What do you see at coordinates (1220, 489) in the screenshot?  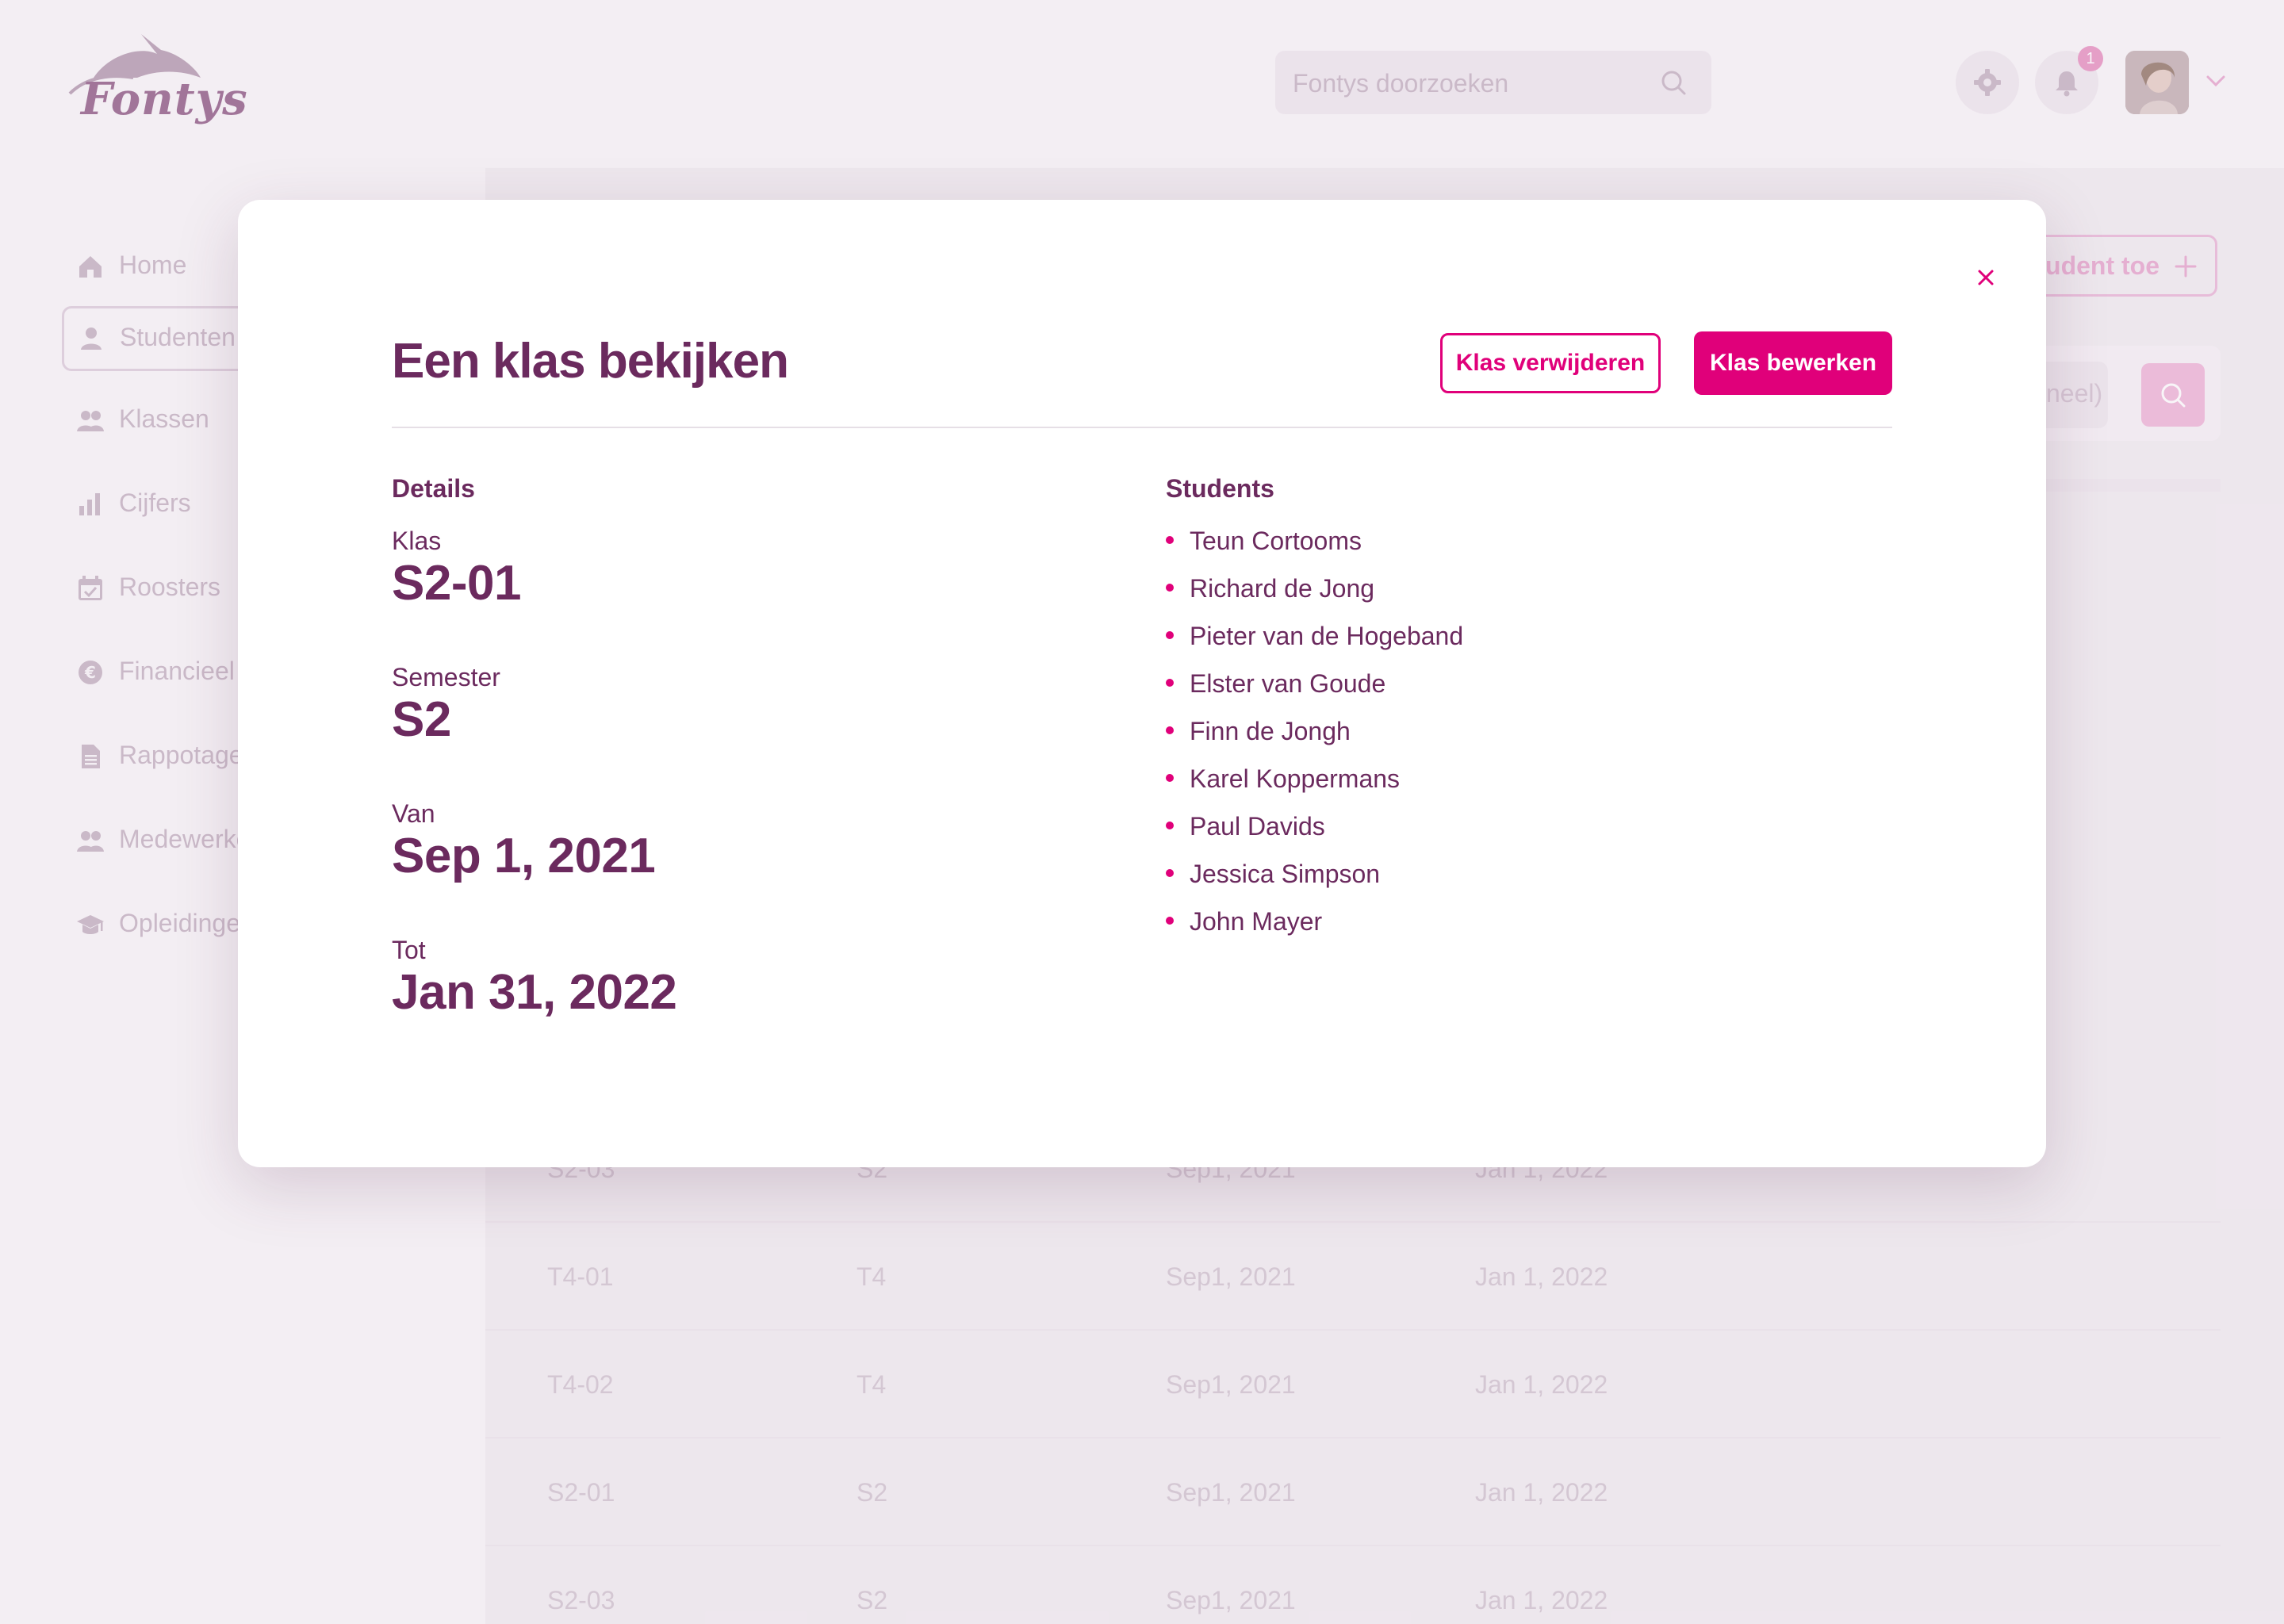 I see `students-heading: Students` at bounding box center [1220, 489].